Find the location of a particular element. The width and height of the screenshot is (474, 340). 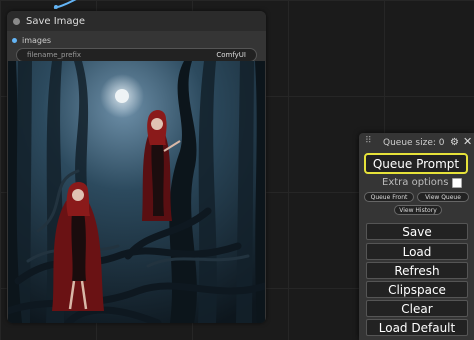

output-label: images is located at coordinates (37, 40).